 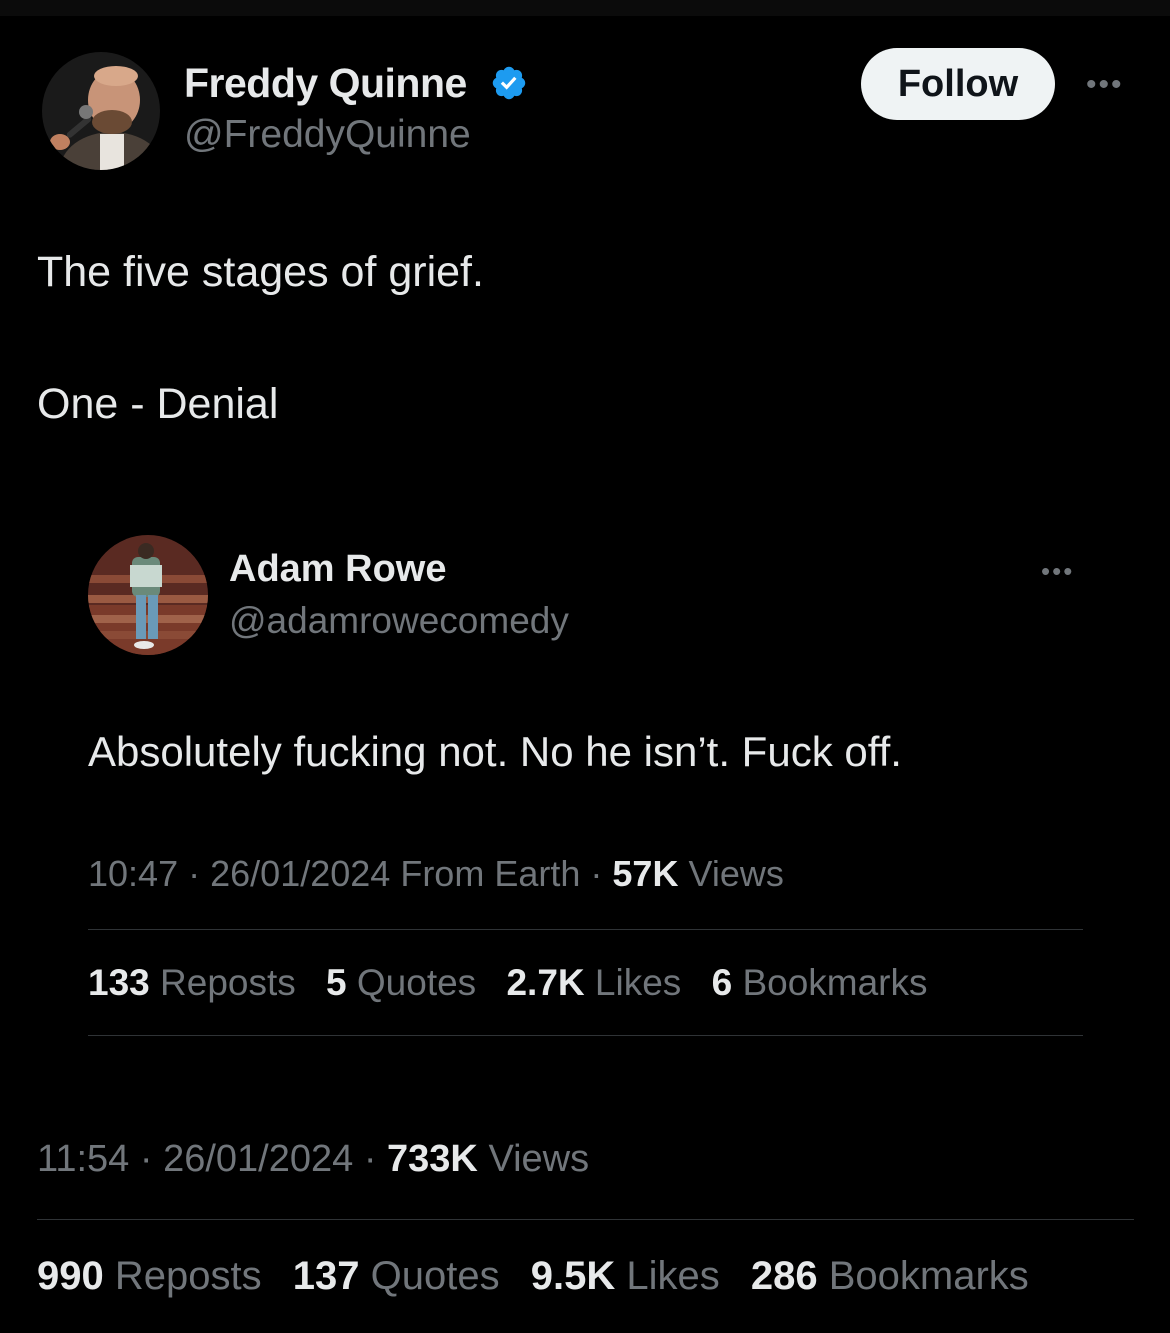 I want to click on author-handle: @FreddyQuinne, so click(x=327, y=135).